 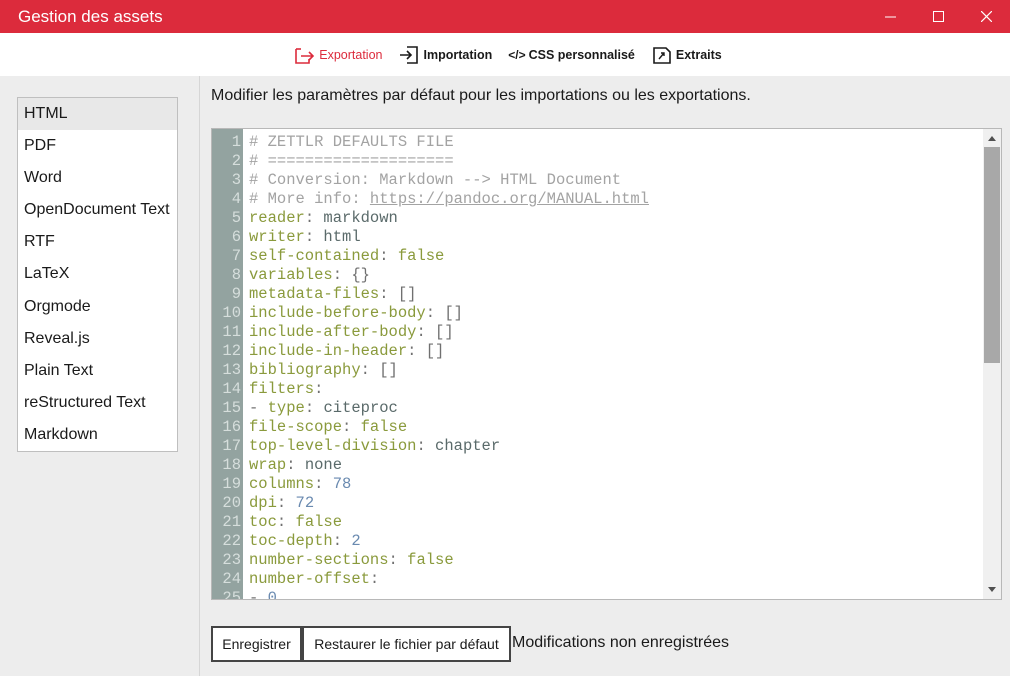 I want to click on sidebar-item-latex: LaTeX, so click(x=97, y=274).